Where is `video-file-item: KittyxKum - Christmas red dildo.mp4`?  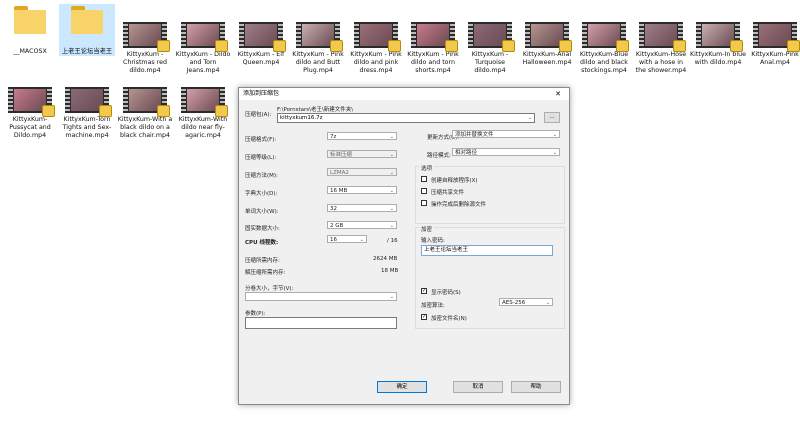
video-file-item: KittyxKum - Christmas red dildo.mp4 is located at coordinates (145, 39).